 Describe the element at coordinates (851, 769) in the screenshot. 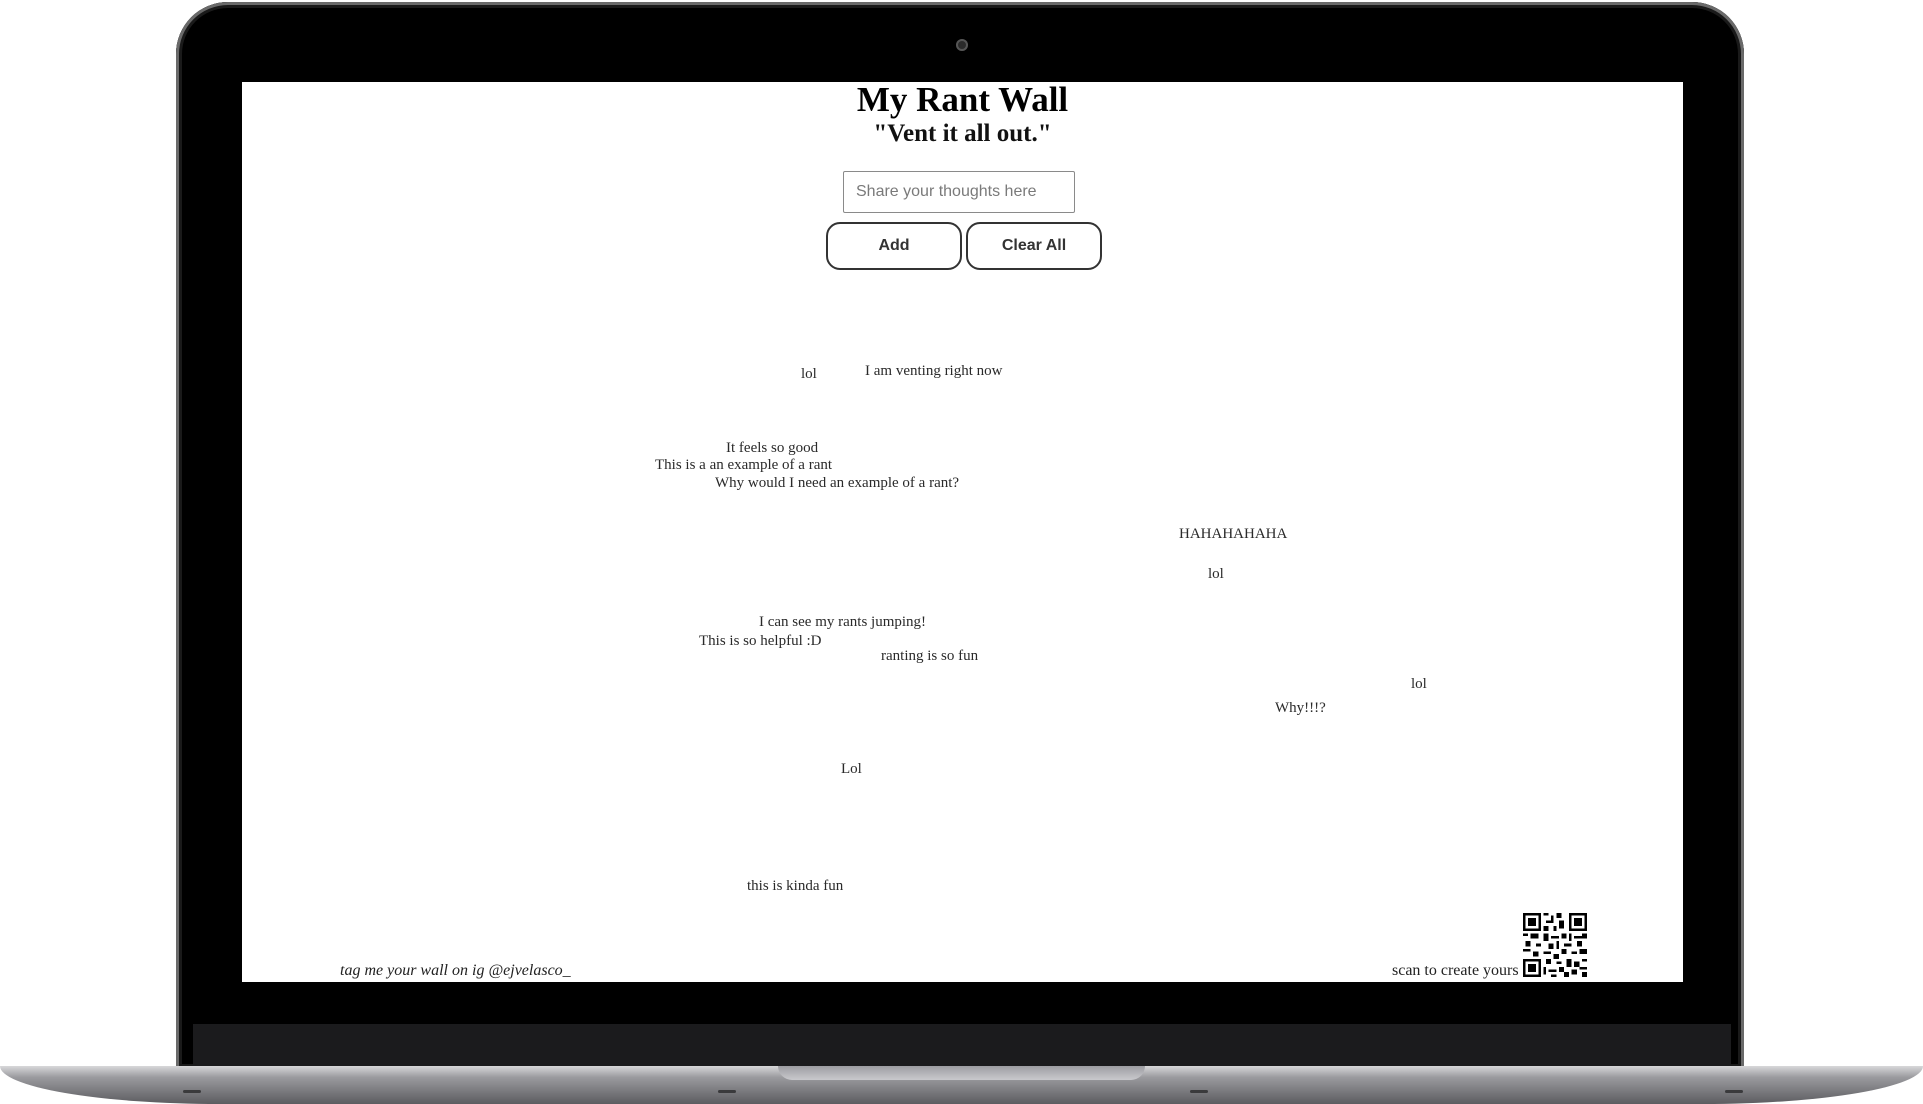

I see `rant-item: Lol` at that location.